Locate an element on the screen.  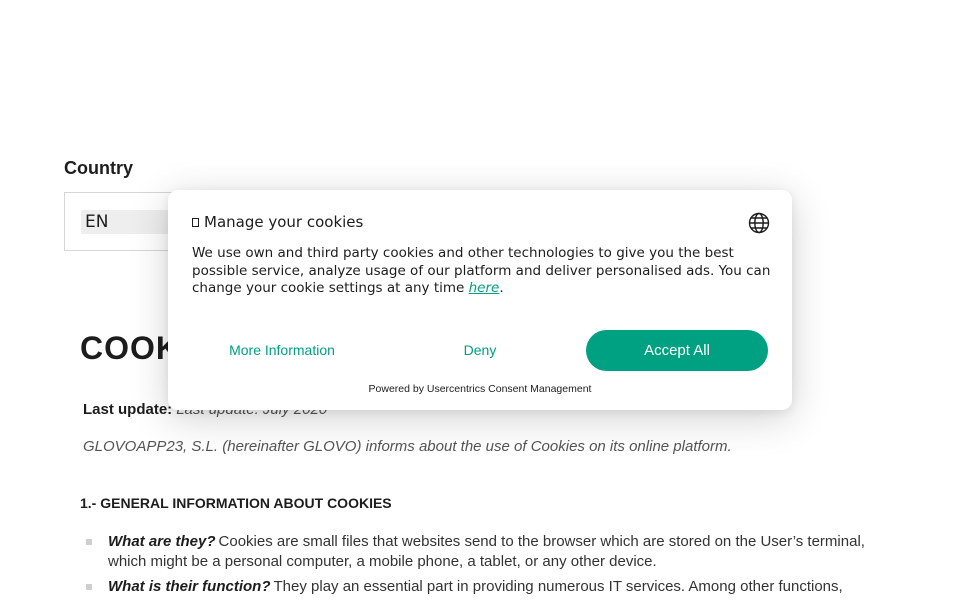
deny-button: Deny is located at coordinates (480, 350).